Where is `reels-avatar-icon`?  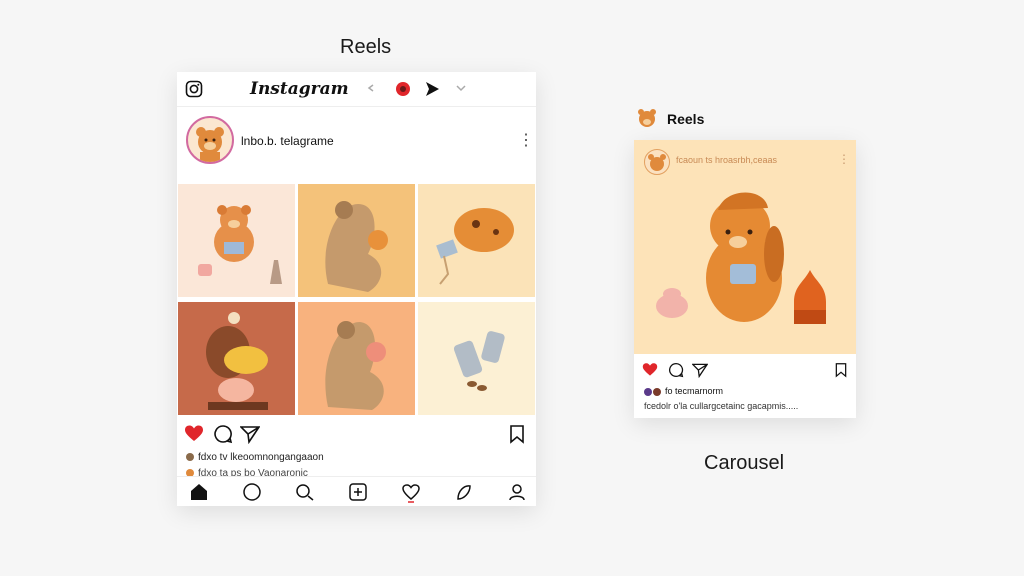
reels-avatar-icon is located at coordinates (647, 118).